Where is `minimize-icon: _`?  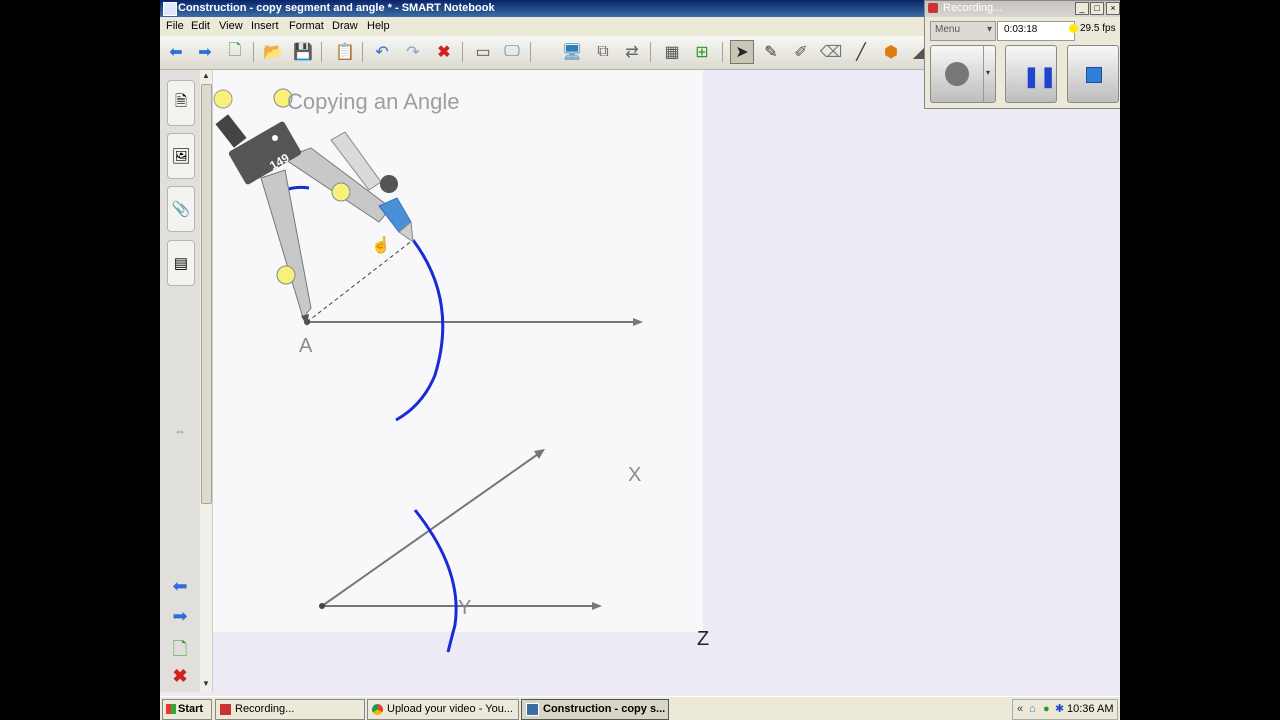
minimize-icon: _ is located at coordinates (1082, 8).